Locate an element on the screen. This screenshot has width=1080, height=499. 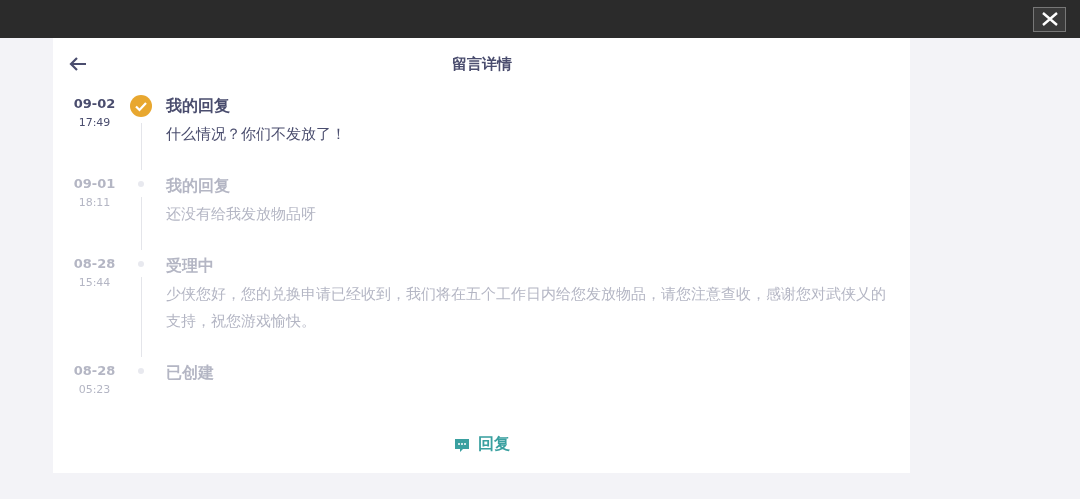
chat-icon is located at coordinates (461, 444).